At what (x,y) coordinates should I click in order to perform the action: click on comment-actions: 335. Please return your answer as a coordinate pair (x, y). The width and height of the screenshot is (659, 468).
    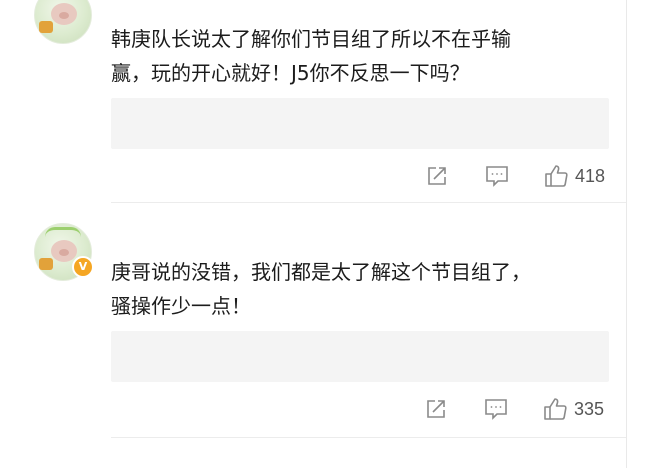
    Looking at the image, I should click on (313, 409).